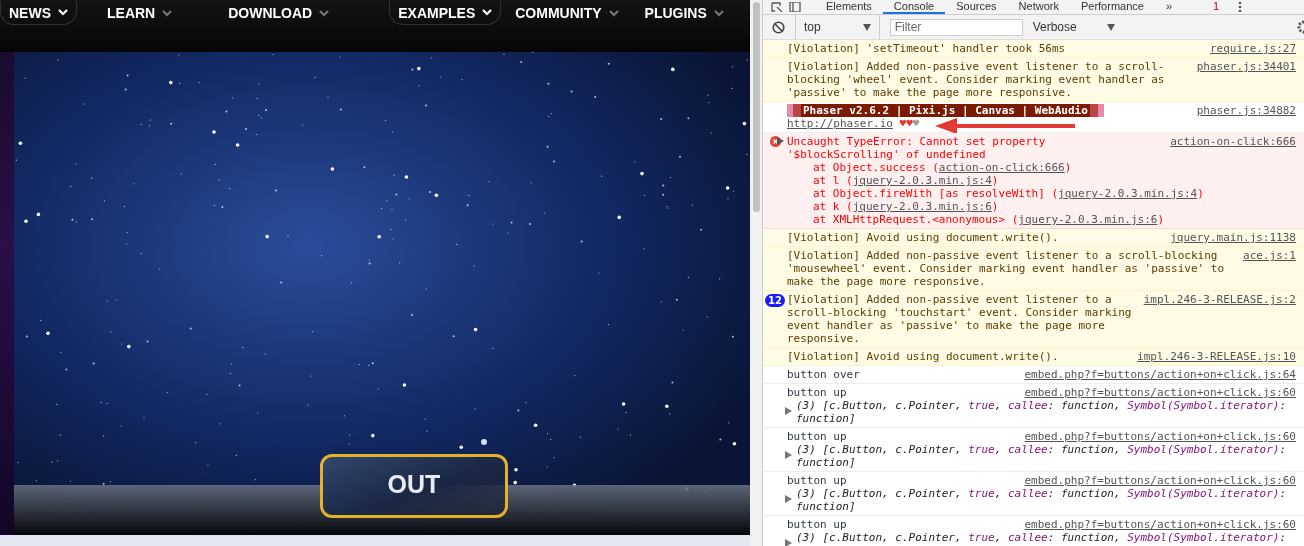 This screenshot has width=1304, height=546. What do you see at coordinates (1246, 66) in the screenshot?
I see `source-link: phaser.js:34401` at bounding box center [1246, 66].